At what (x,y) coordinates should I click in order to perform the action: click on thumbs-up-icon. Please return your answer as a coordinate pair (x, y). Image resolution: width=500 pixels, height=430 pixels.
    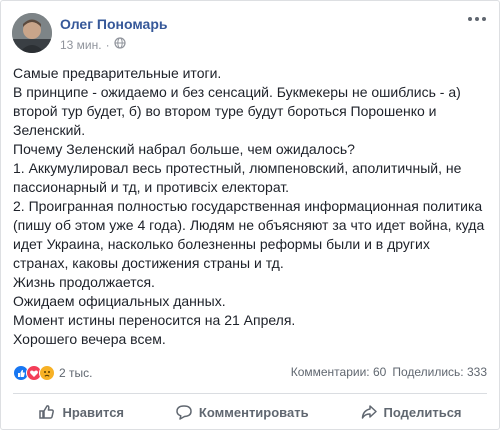
    Looking at the image, I should click on (47, 412).